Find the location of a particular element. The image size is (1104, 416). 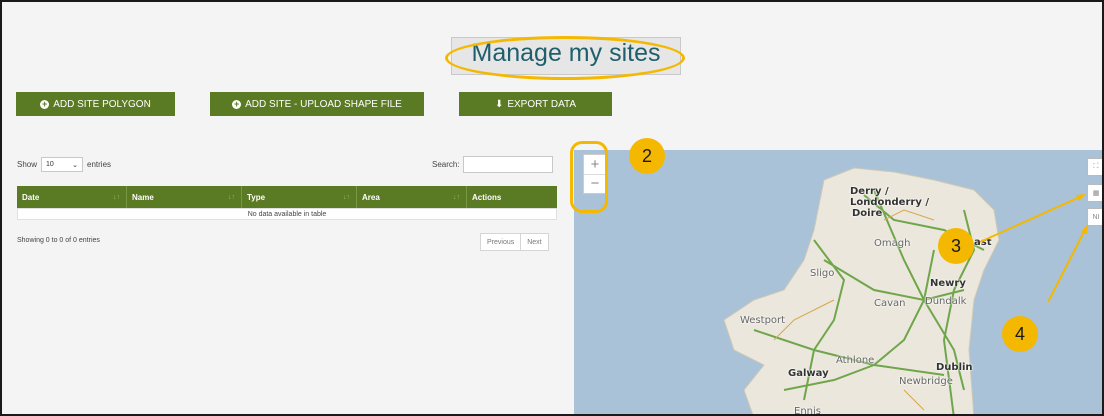

arrow-to-layers is located at coordinates (1031, 219).